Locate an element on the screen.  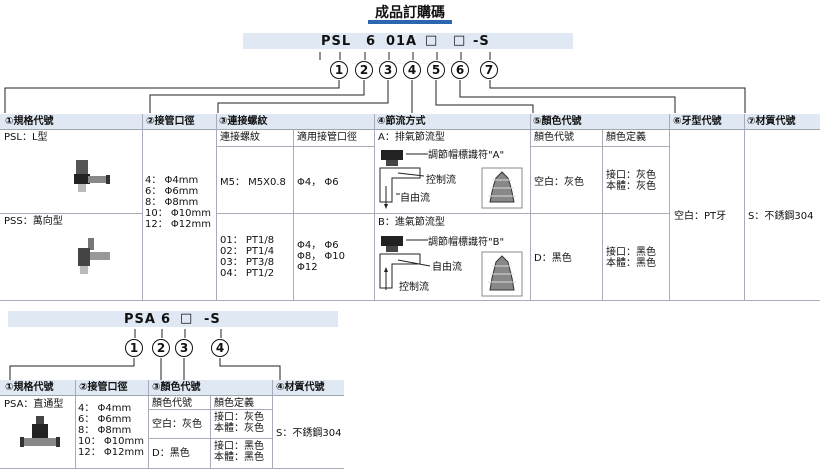
psl-material: S：不銹鋼304 is located at coordinates (781, 216).